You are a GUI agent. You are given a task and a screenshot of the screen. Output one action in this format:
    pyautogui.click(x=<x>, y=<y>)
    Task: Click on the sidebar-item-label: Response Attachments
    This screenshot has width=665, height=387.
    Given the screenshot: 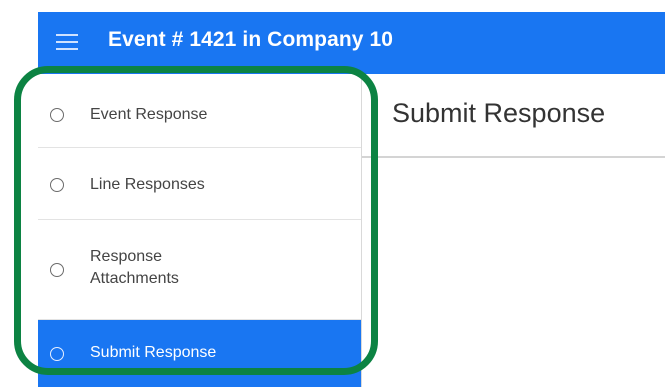 What is the action you would take?
    pyautogui.click(x=134, y=267)
    